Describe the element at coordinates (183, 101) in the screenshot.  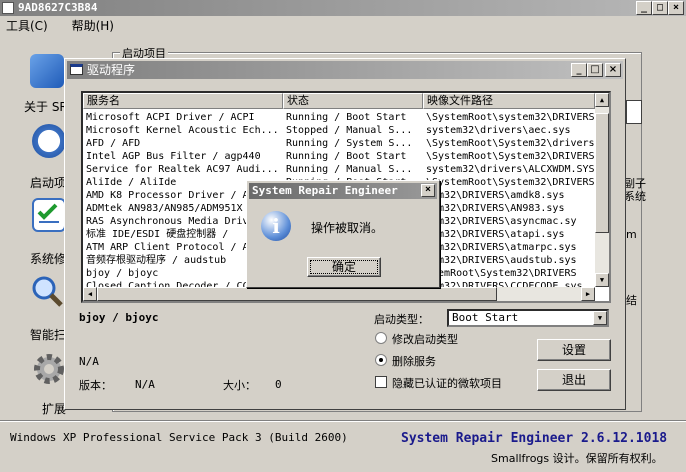
I see `column-header-name: 服务名` at that location.